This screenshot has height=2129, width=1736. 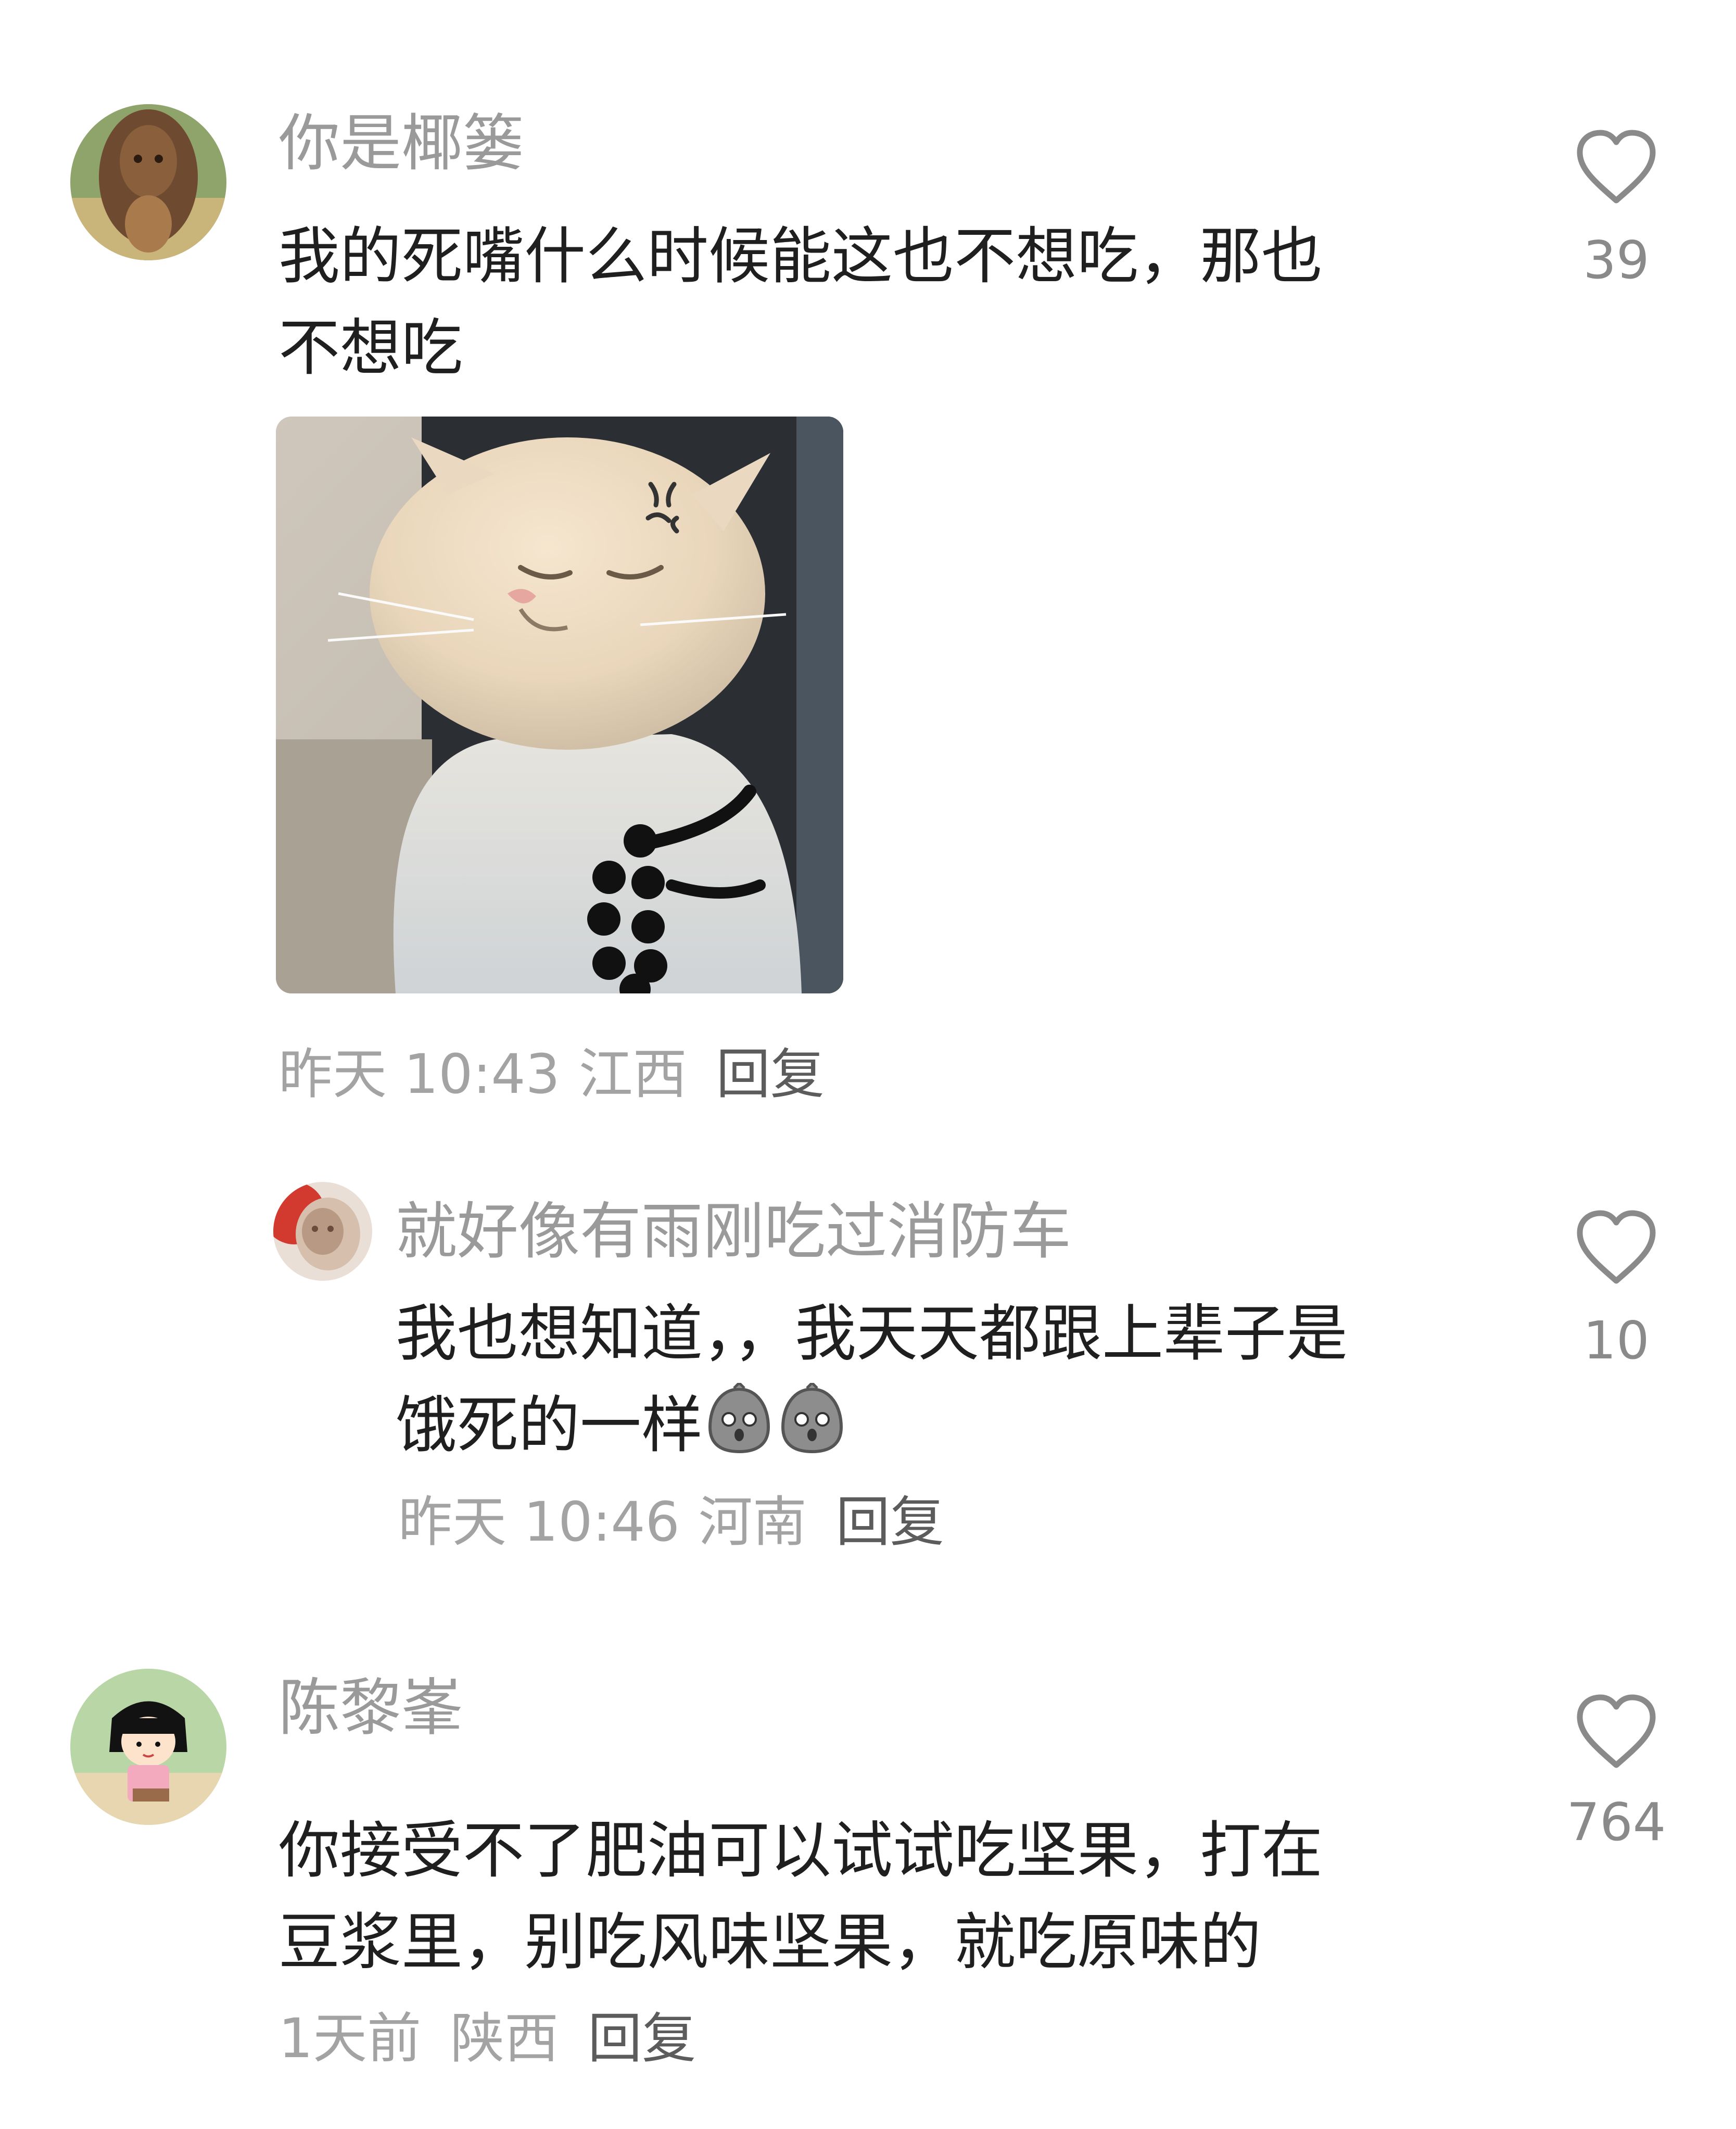 What do you see at coordinates (1616, 260) in the screenshot?
I see `like-count: 39` at bounding box center [1616, 260].